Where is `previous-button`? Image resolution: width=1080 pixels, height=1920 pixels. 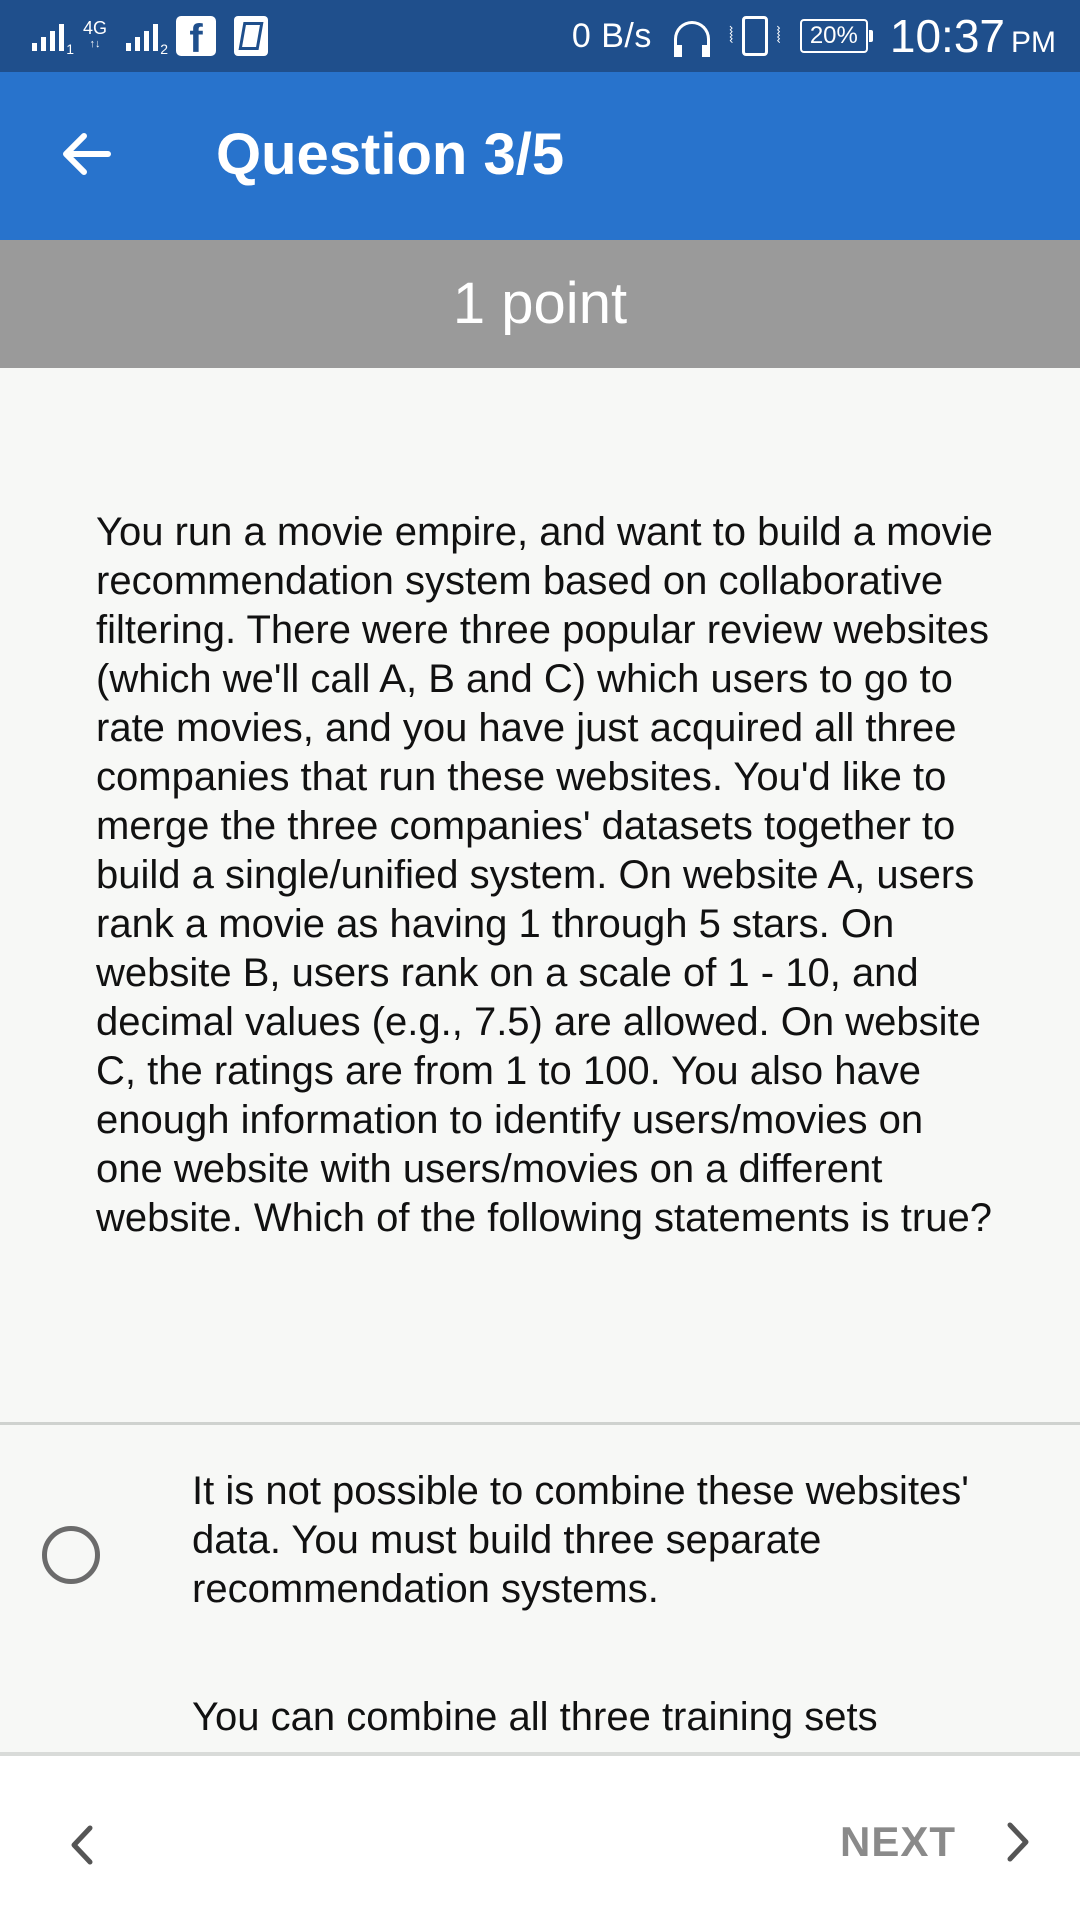 previous-button is located at coordinates (83, 1845).